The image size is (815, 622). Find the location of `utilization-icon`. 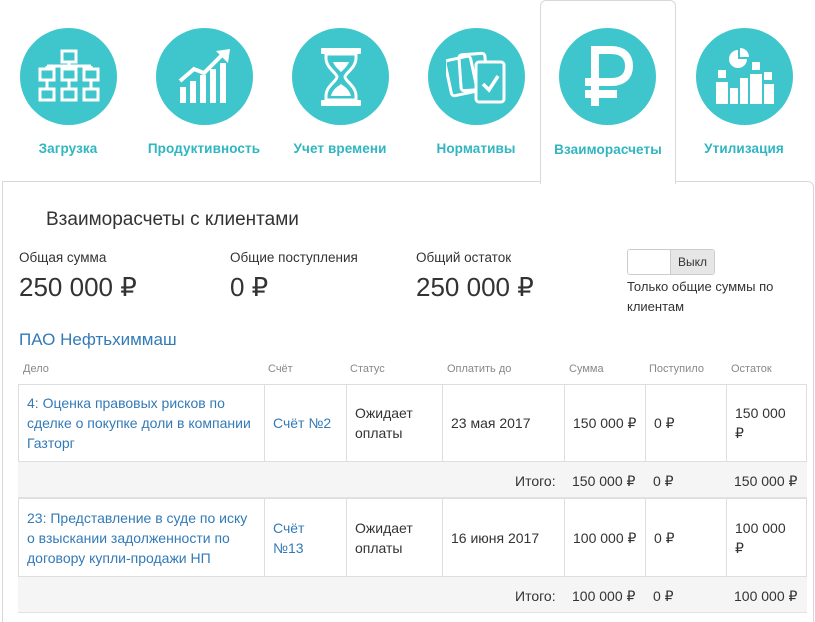

utilization-icon is located at coordinates (744, 76).